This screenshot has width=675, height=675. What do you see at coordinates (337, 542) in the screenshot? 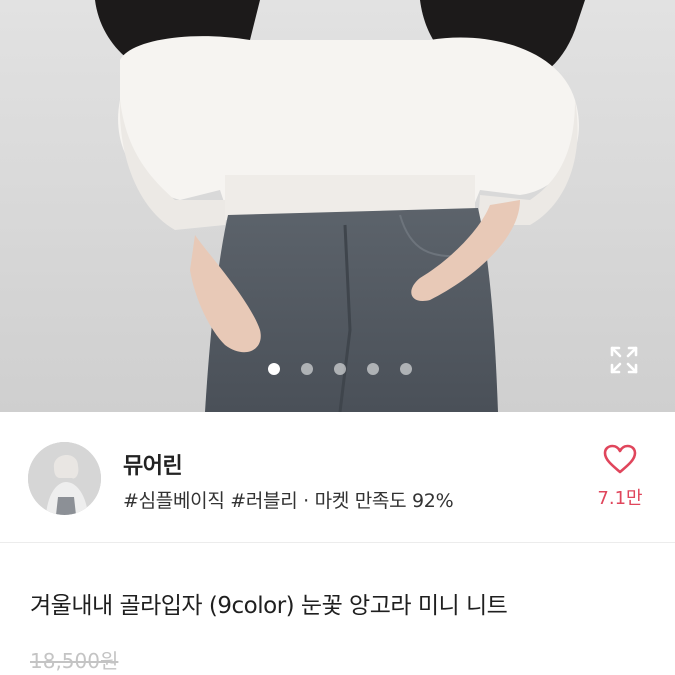
I see `section-divider` at bounding box center [337, 542].